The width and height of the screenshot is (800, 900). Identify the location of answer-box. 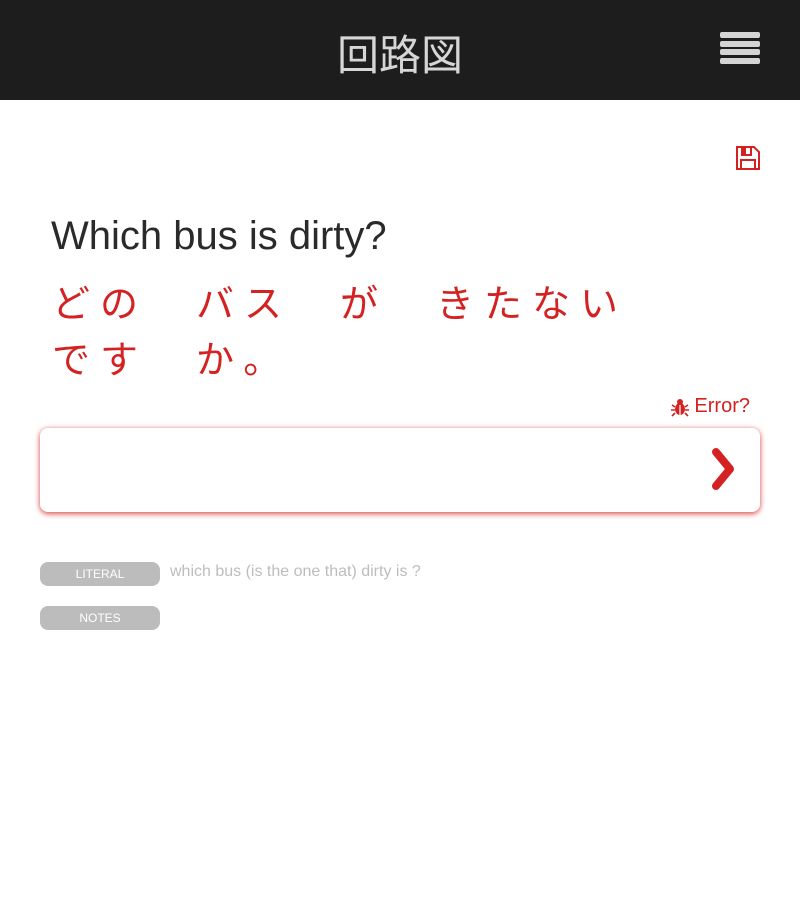
(400, 470).